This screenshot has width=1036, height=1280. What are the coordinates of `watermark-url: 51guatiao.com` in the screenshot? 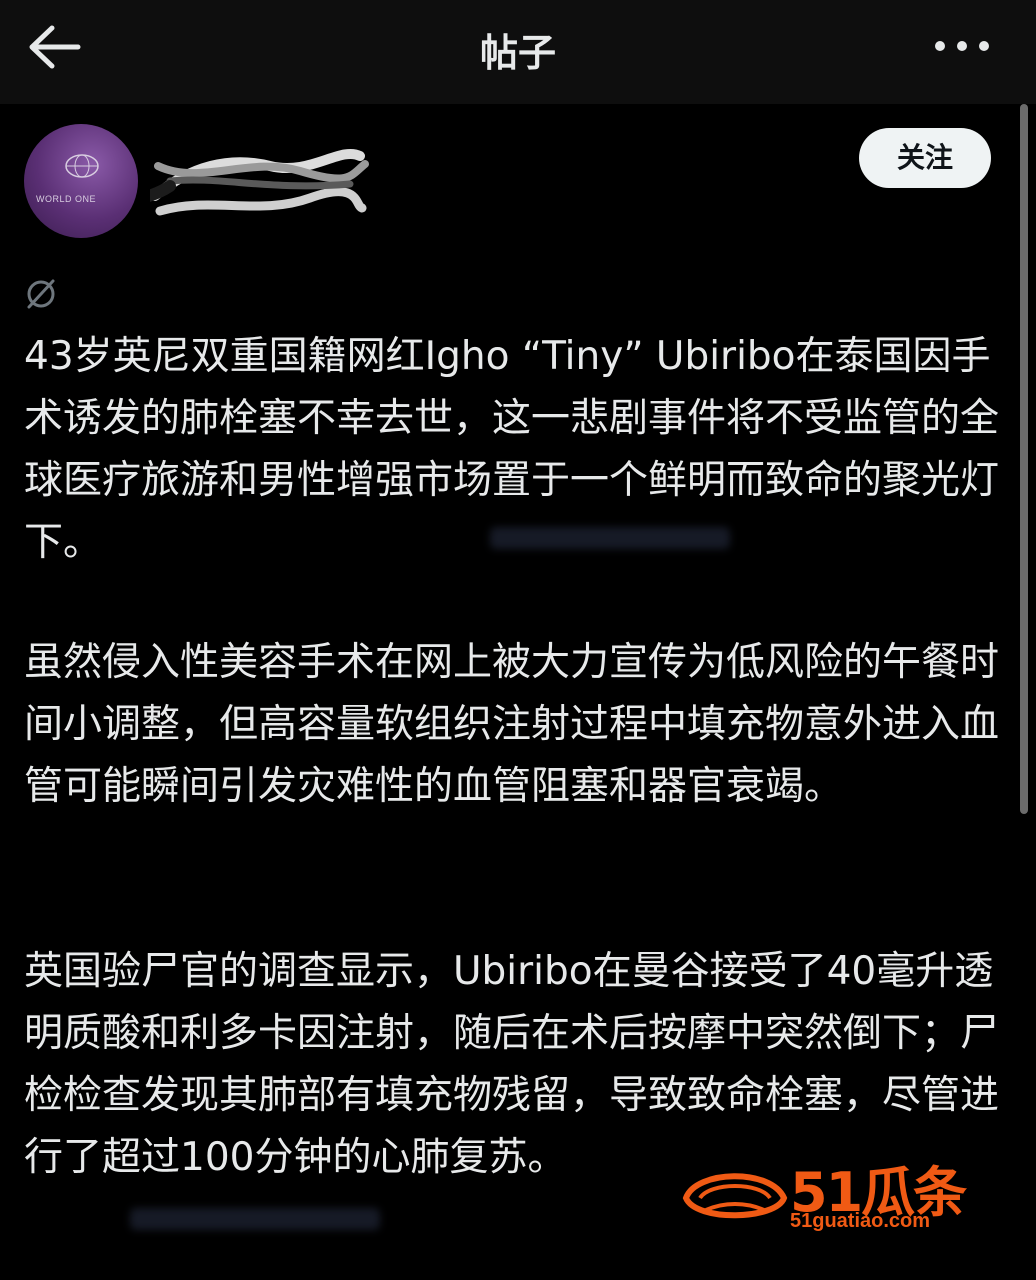 It's located at (860, 1221).